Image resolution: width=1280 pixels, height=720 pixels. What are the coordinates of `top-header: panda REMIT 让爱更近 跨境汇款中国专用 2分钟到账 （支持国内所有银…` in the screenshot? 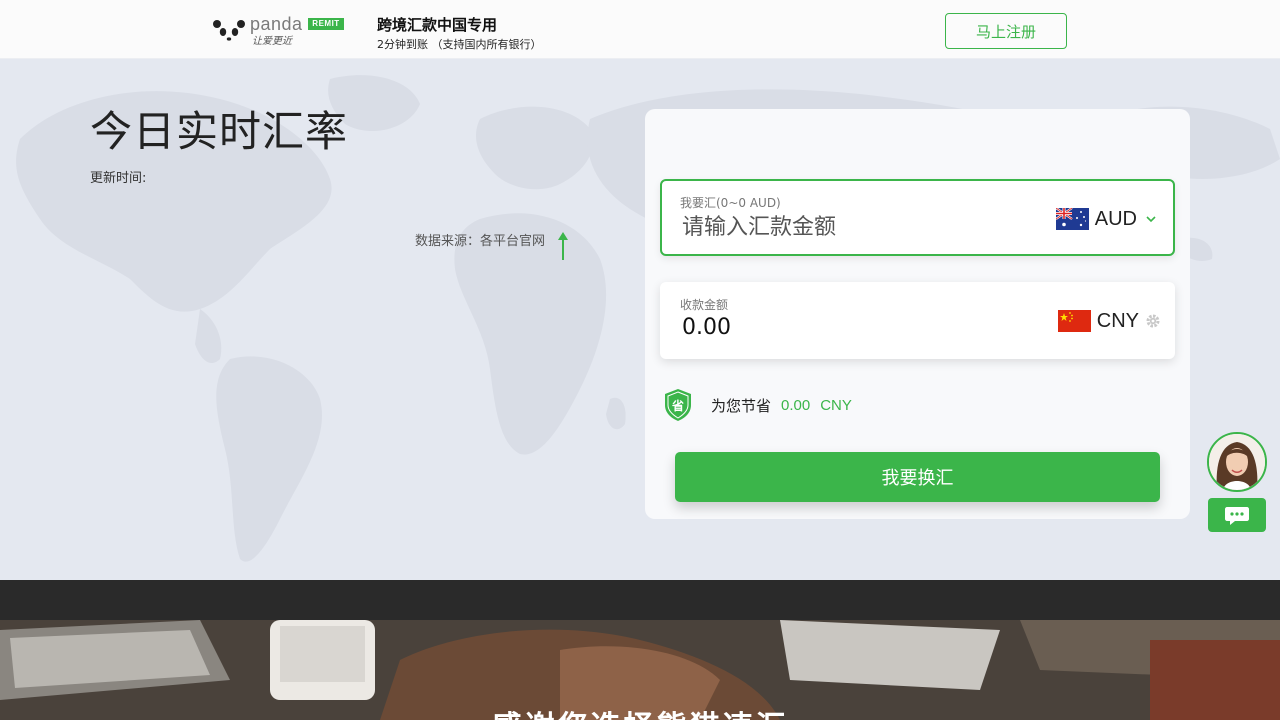 It's located at (640, 29).